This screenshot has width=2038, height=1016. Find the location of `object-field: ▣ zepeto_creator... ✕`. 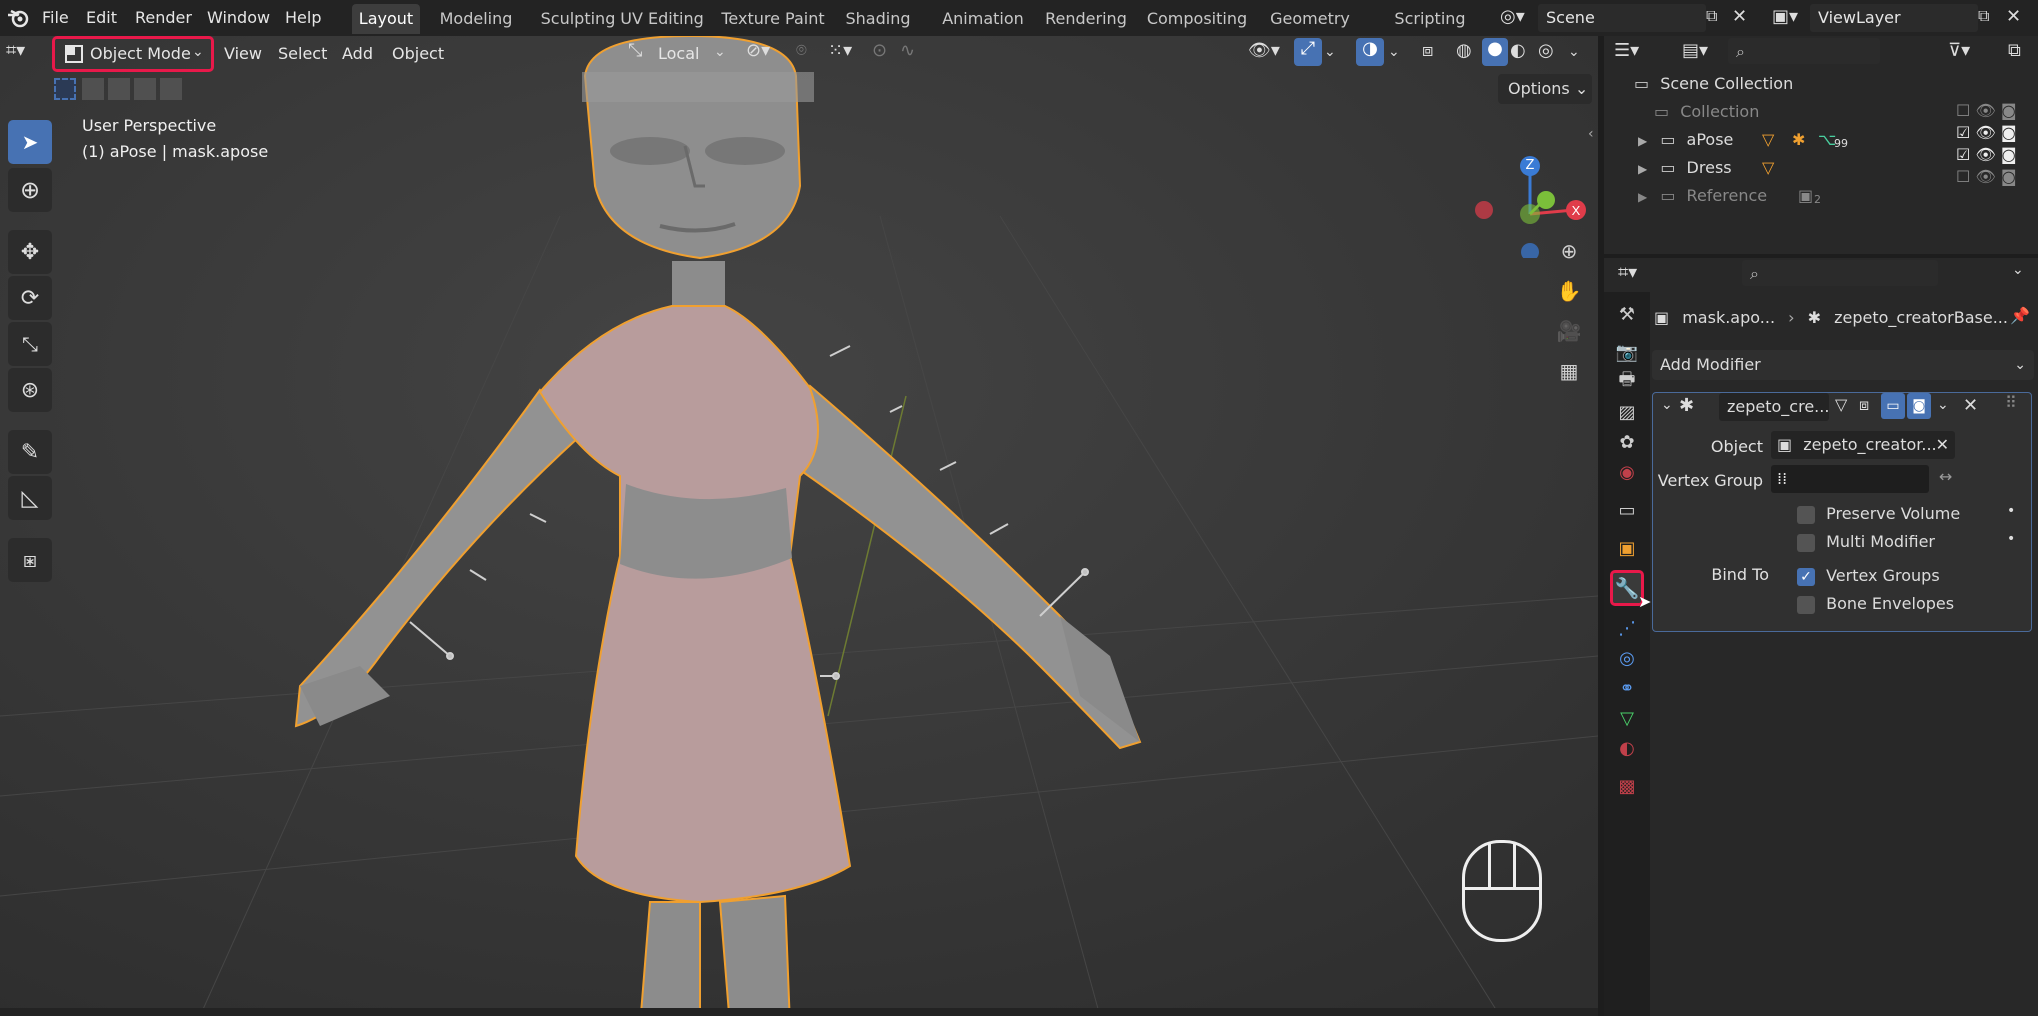

object-field: ▣ zepeto_creator... ✕ is located at coordinates (1863, 445).